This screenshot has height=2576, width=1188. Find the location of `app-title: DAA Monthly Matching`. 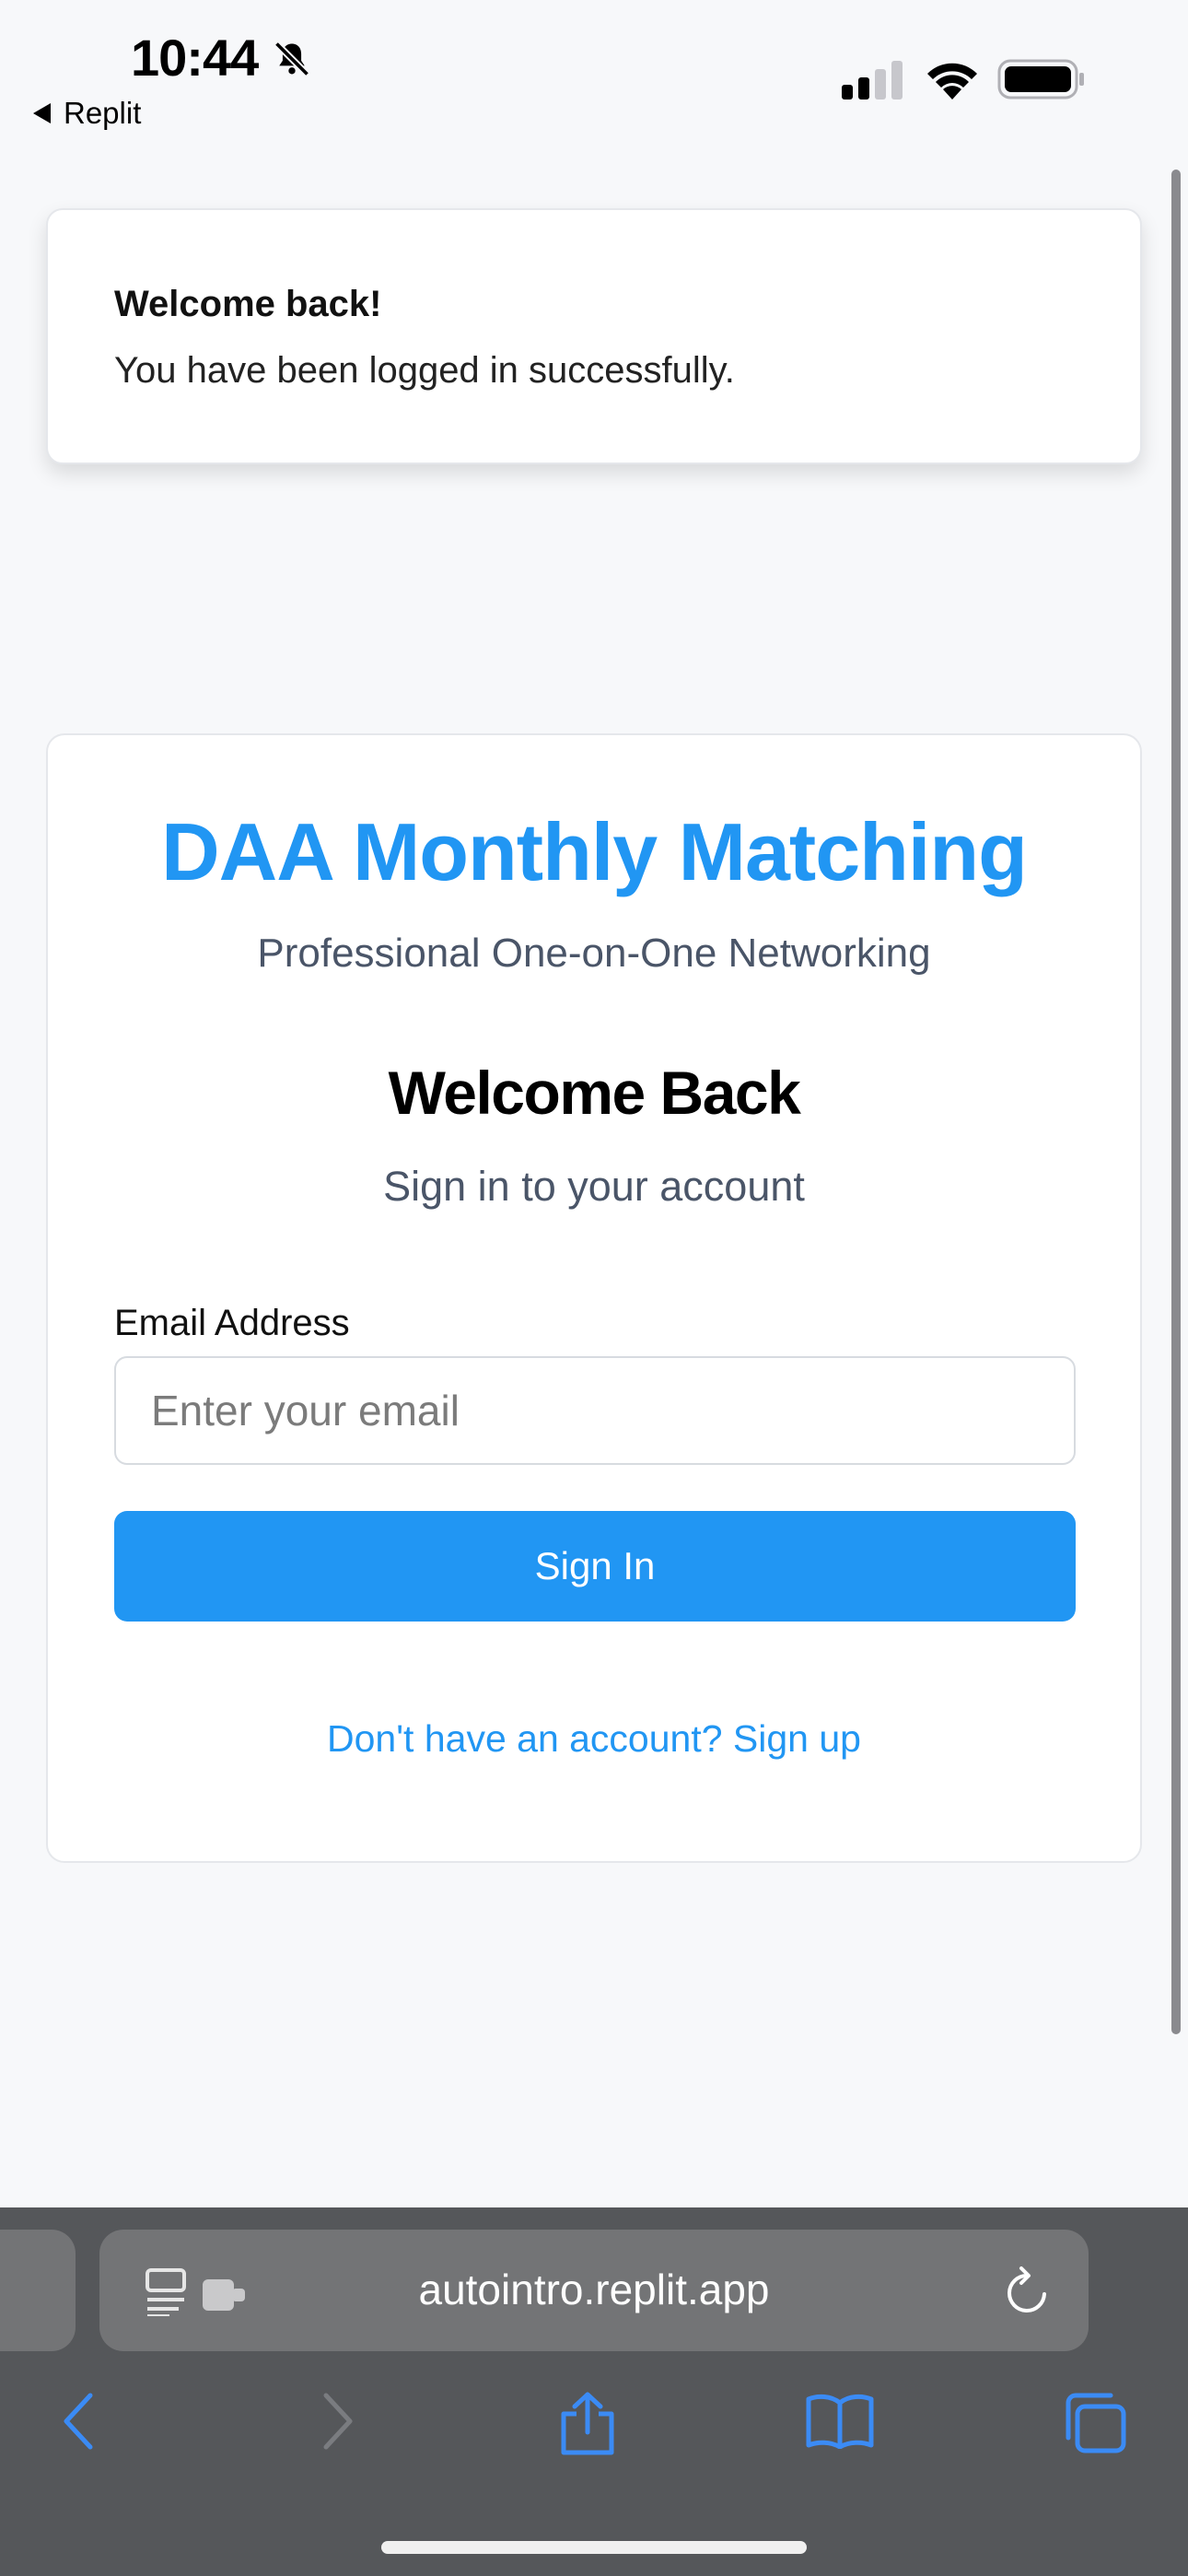

app-title: DAA Monthly Matching is located at coordinates (594, 851).